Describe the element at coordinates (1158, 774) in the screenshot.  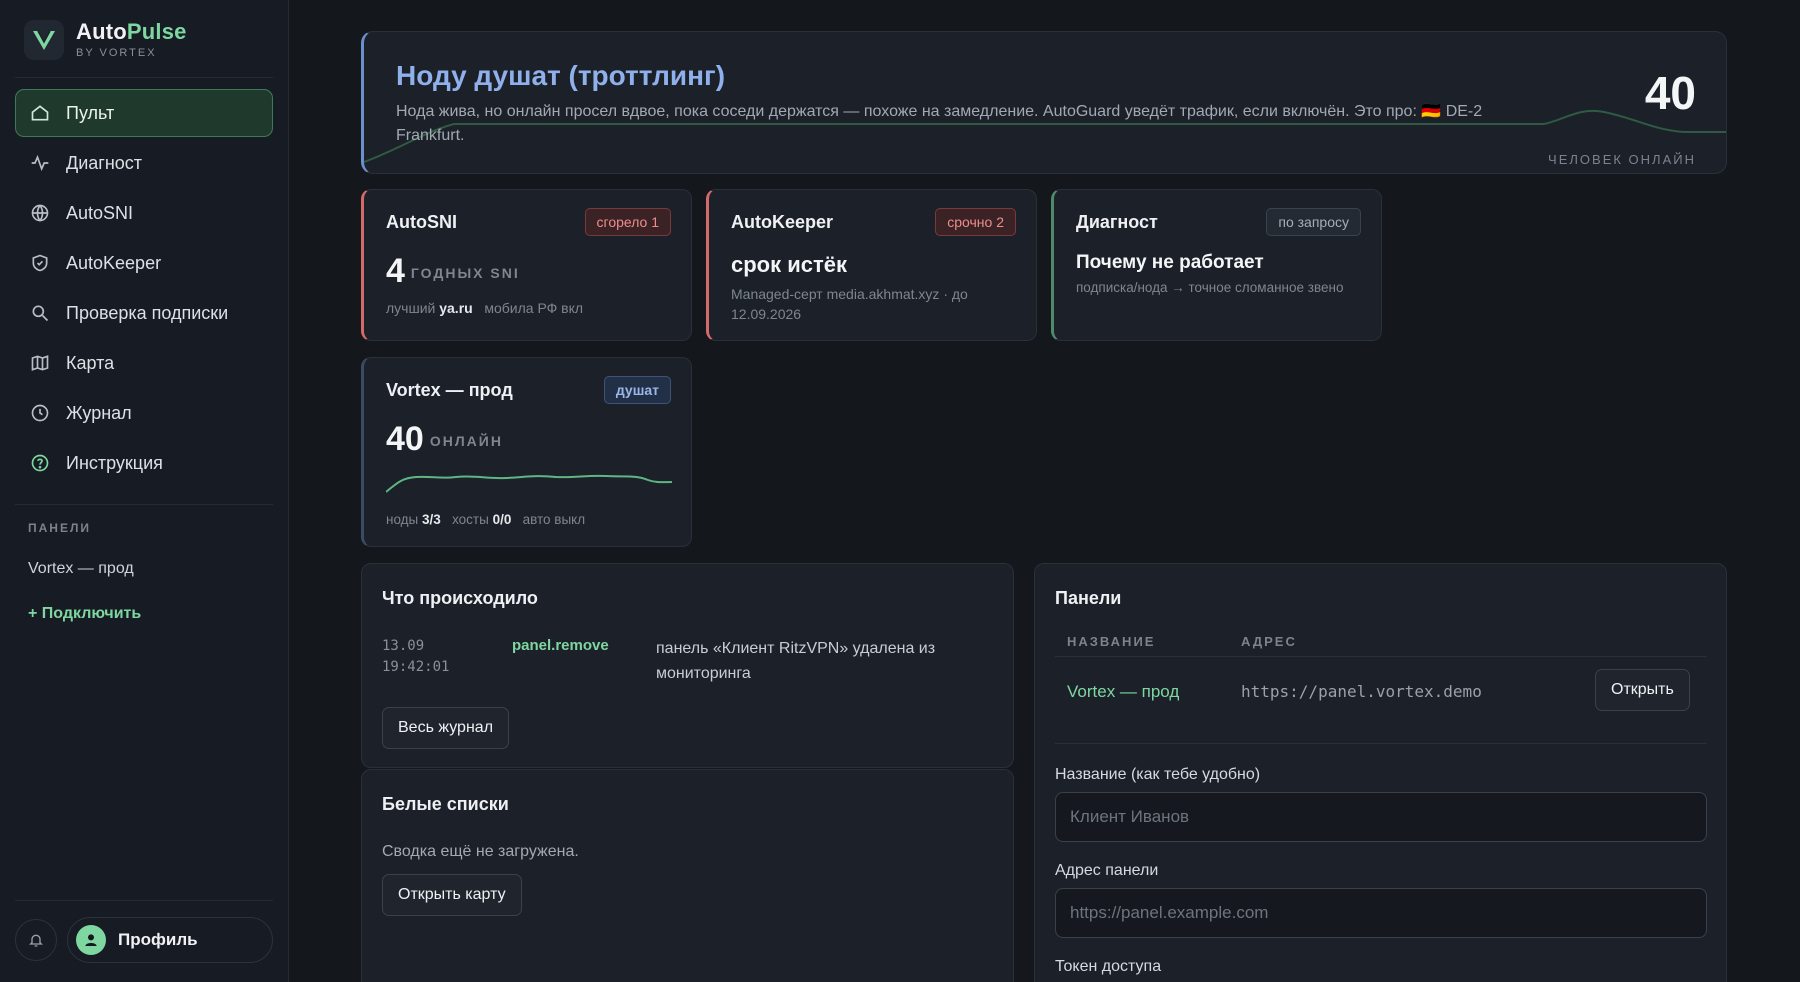
I see `name-field-label: Название (как тебе удобно)` at that location.